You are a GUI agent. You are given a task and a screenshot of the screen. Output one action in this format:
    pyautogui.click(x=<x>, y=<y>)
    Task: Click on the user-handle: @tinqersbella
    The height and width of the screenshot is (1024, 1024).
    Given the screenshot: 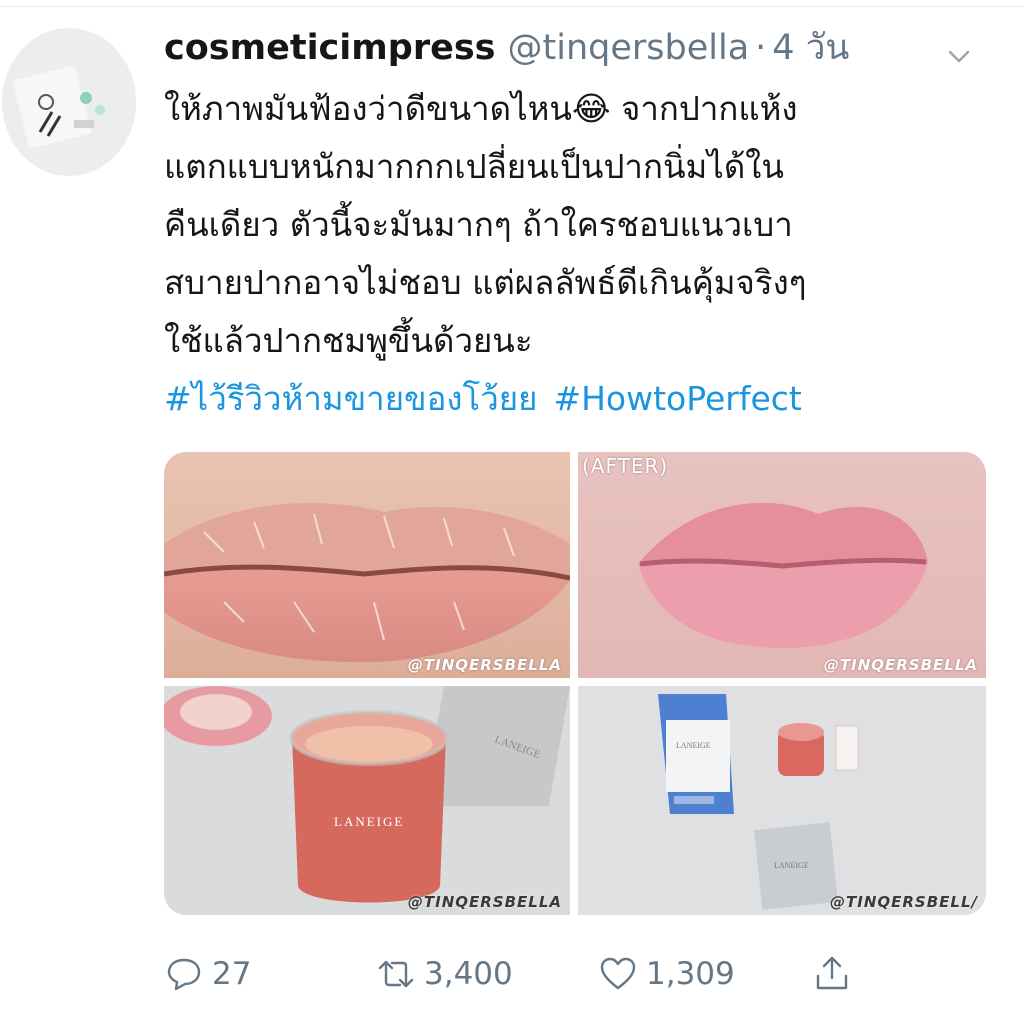 What is the action you would take?
    pyautogui.click(x=629, y=48)
    